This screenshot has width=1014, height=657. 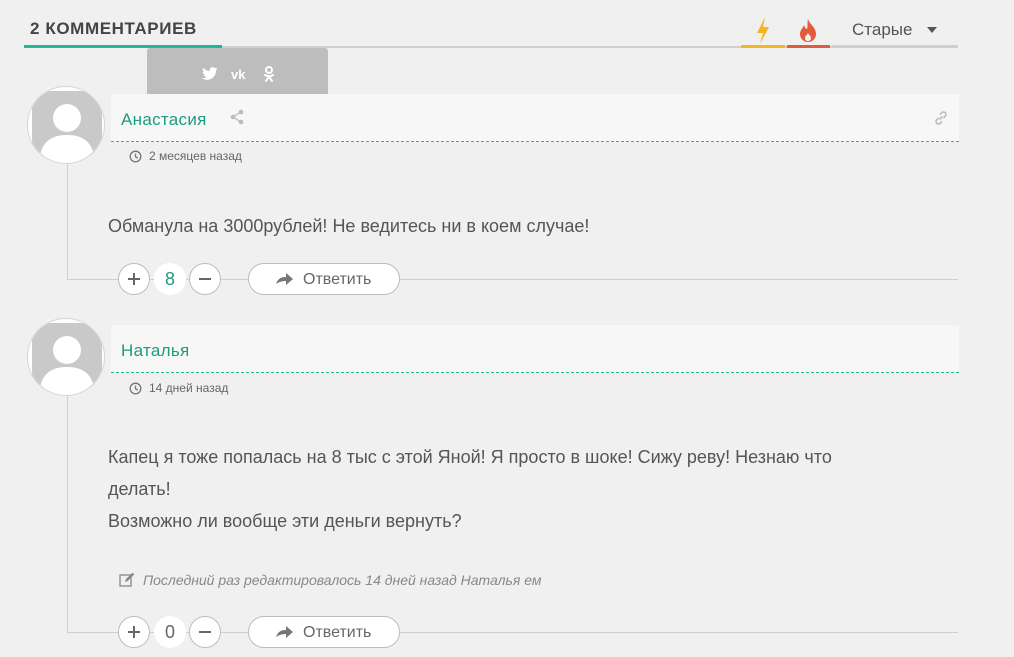 I want to click on sort-indicator, so click(x=895, y=46).